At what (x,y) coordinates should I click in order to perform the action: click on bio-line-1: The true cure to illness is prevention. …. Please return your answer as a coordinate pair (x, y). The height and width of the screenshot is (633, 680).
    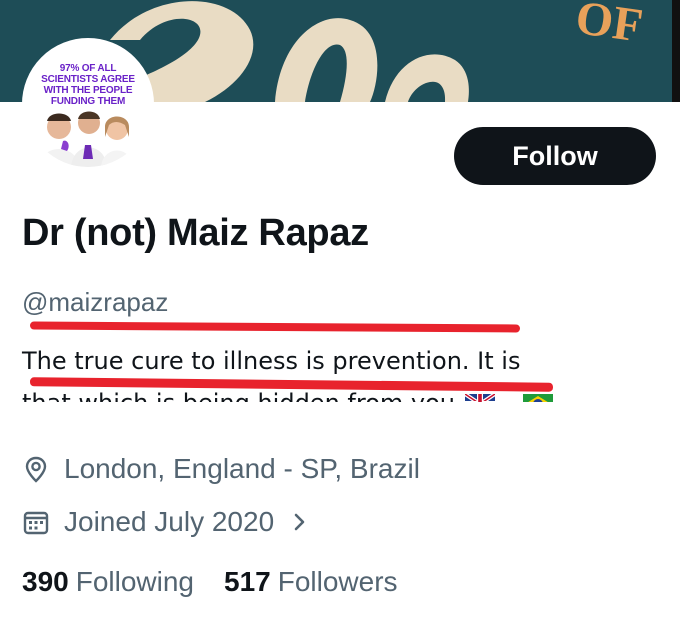
    Looking at the image, I should click on (271, 361).